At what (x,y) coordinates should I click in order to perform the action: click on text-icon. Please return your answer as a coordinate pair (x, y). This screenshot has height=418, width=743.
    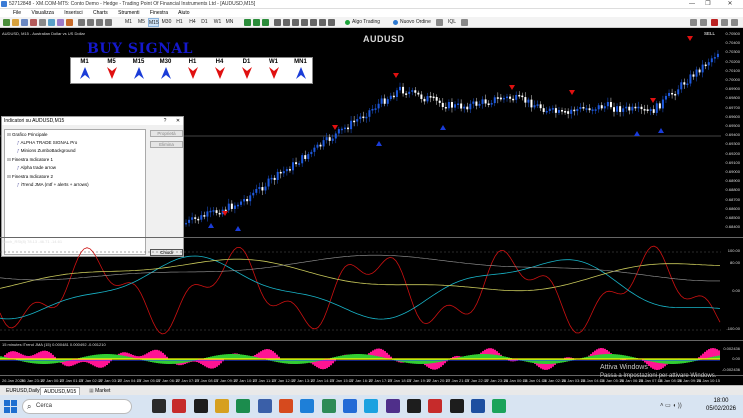
    Looking at the image, I should click on (108, 22).